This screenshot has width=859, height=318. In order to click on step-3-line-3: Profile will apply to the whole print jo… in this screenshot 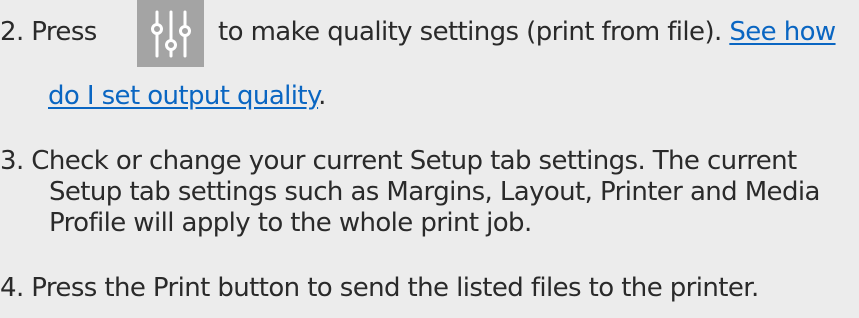, I will do `click(290, 223)`.